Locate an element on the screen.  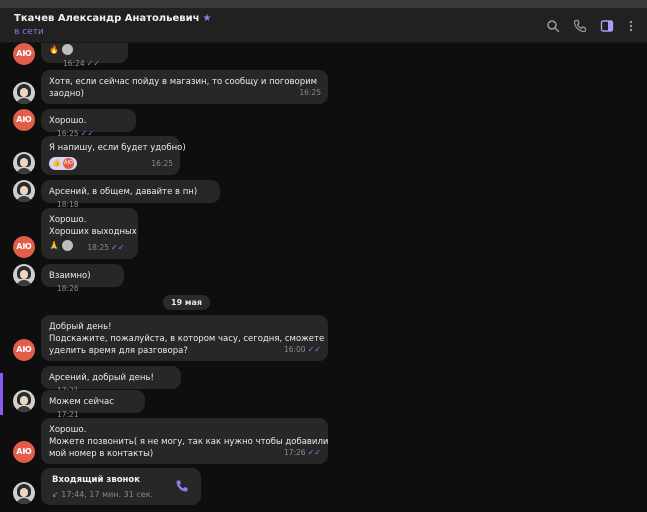
reactions: 🙏 is located at coordinates (61, 246).